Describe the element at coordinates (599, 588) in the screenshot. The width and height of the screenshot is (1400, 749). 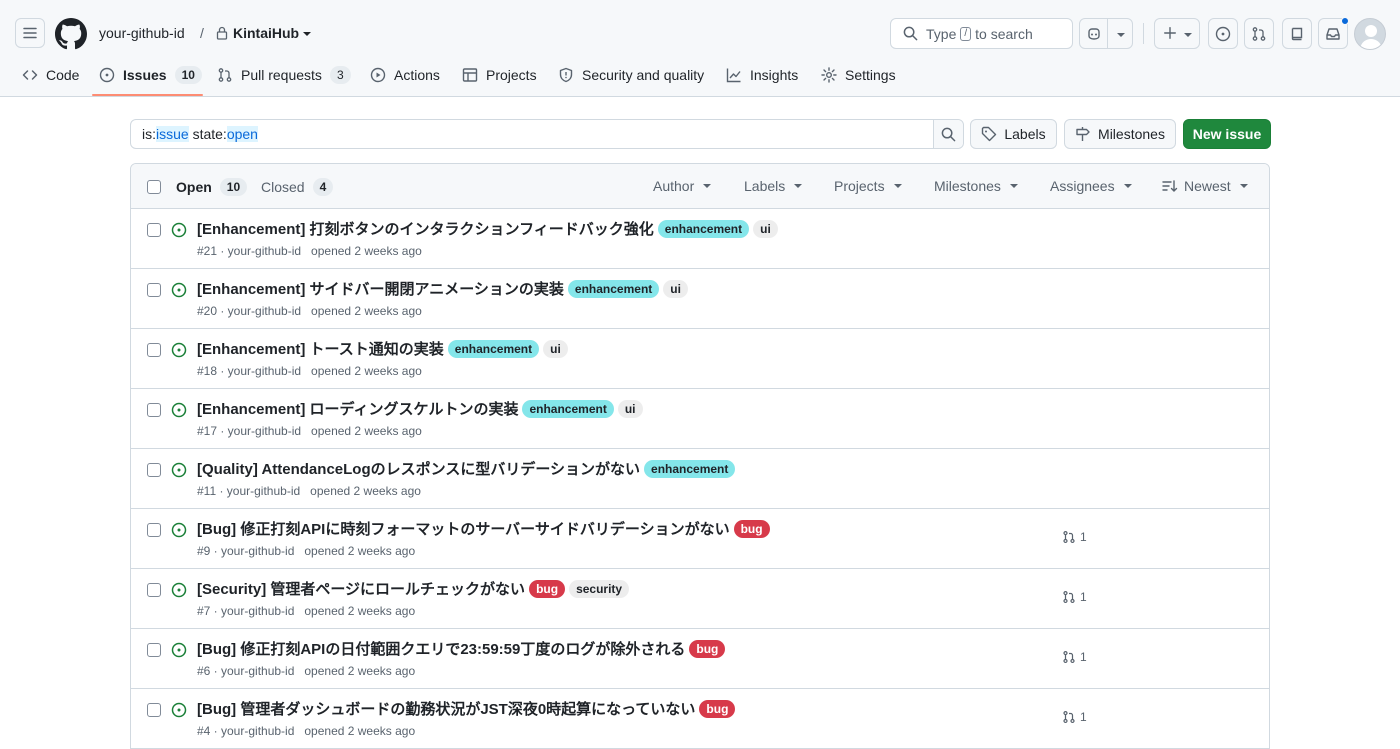
I see `label-security: security` at that location.